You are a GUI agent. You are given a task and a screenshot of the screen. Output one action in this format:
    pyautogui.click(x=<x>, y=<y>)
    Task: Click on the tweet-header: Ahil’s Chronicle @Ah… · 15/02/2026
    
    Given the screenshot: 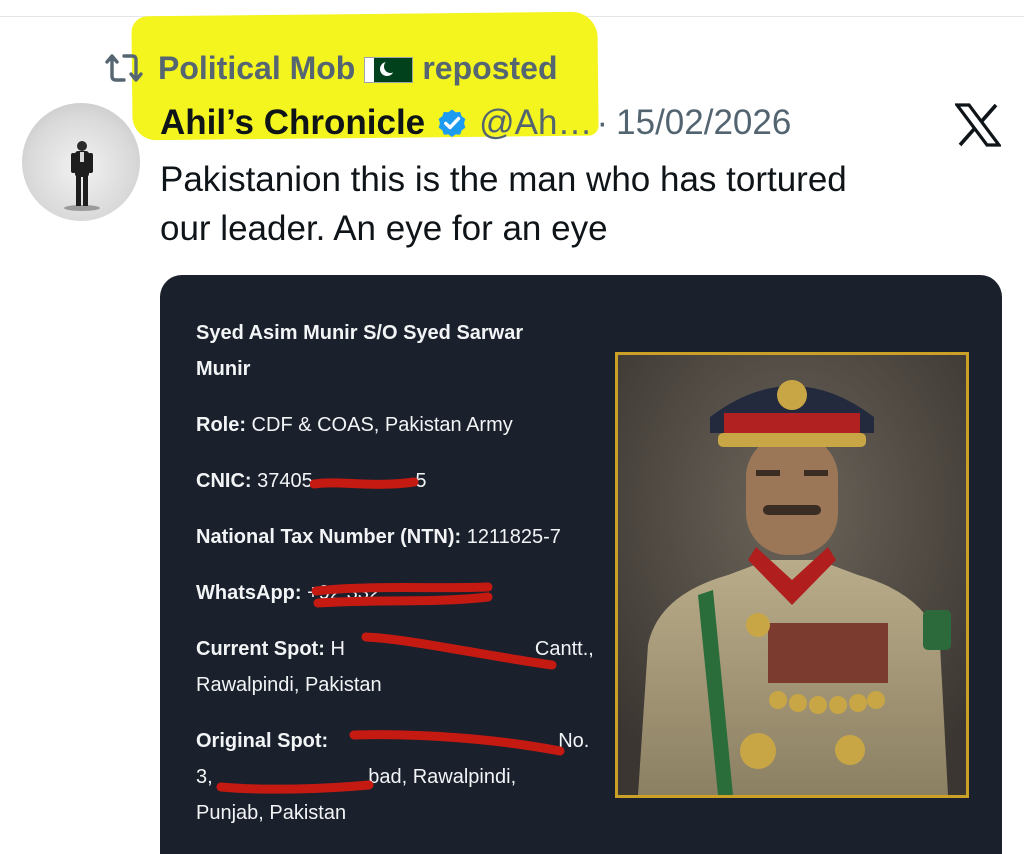 What is the action you would take?
    pyautogui.click(x=475, y=123)
    